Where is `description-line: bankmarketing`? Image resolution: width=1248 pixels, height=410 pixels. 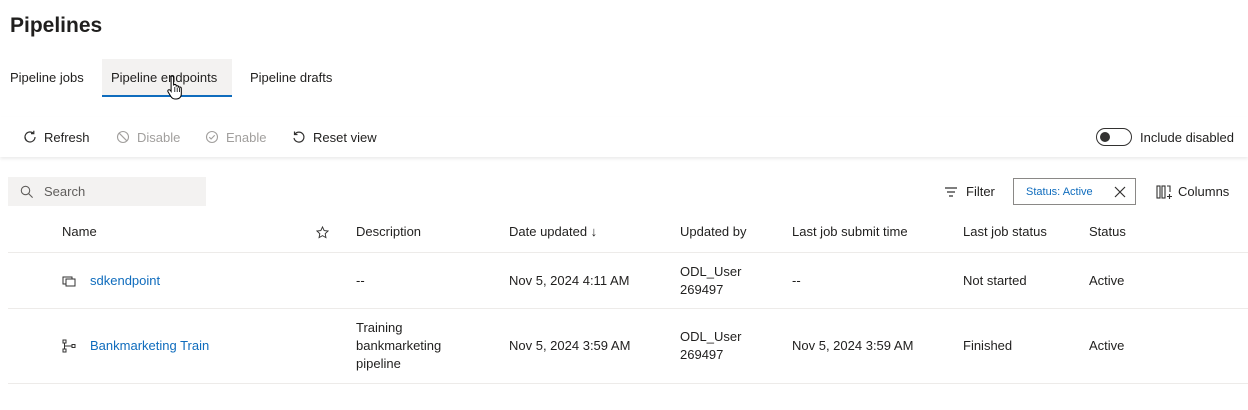 description-line: bankmarketing is located at coordinates (399, 345).